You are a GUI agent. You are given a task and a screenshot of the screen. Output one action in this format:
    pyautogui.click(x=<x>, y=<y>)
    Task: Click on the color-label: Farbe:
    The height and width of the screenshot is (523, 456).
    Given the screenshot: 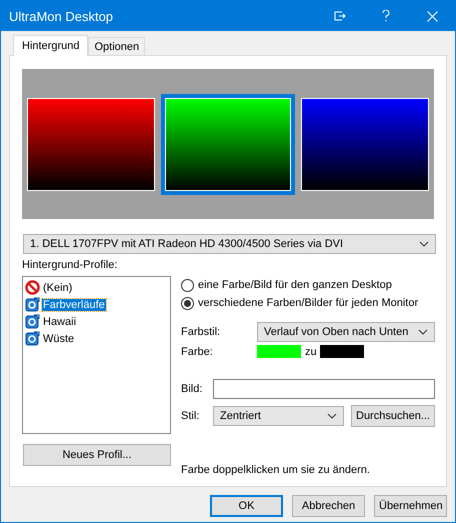 What is the action you would take?
    pyautogui.click(x=197, y=352)
    